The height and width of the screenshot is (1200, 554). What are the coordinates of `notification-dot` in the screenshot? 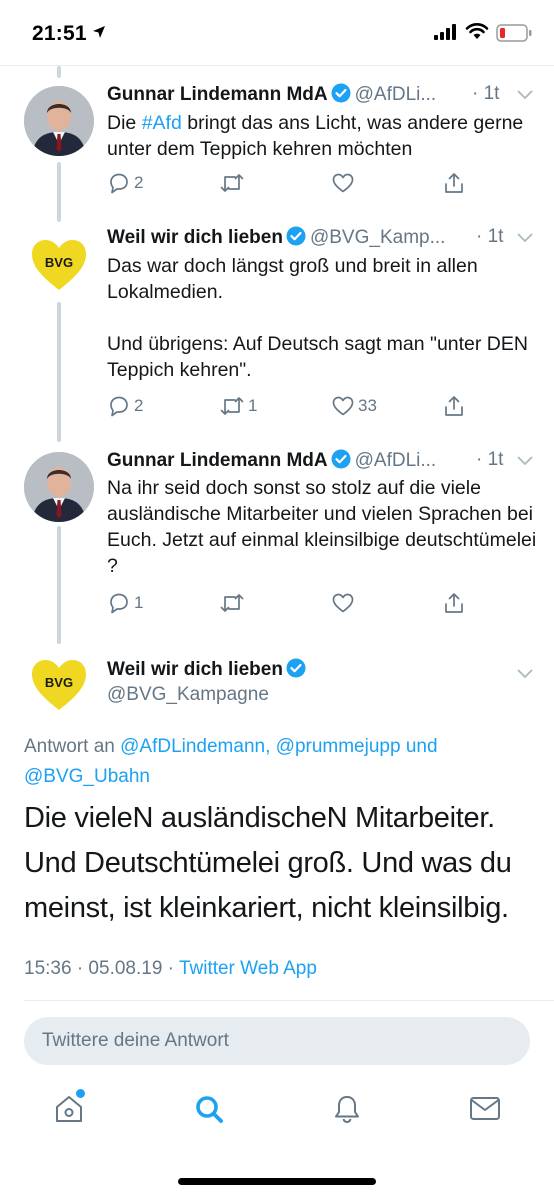 It's located at (80, 1093).